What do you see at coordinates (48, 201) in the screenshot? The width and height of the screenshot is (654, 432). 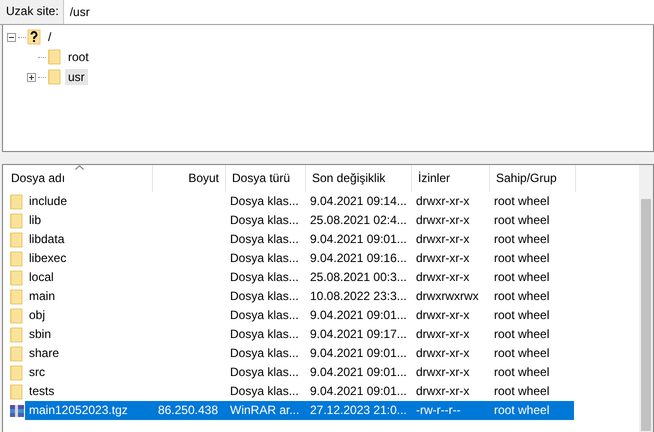 I see `file-name: include` at bounding box center [48, 201].